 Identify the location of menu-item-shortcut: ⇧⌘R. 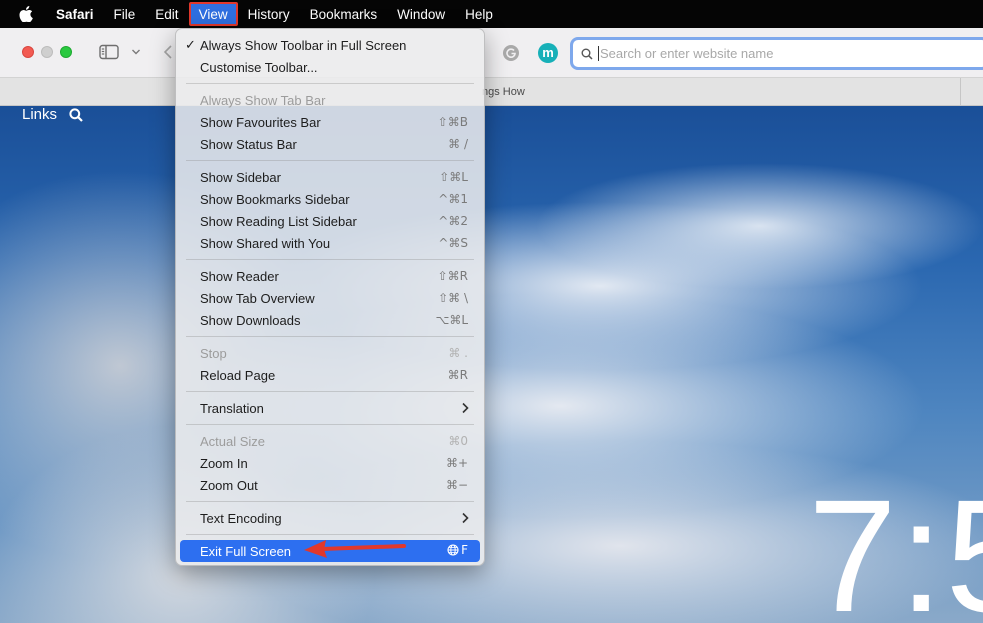
(452, 276).